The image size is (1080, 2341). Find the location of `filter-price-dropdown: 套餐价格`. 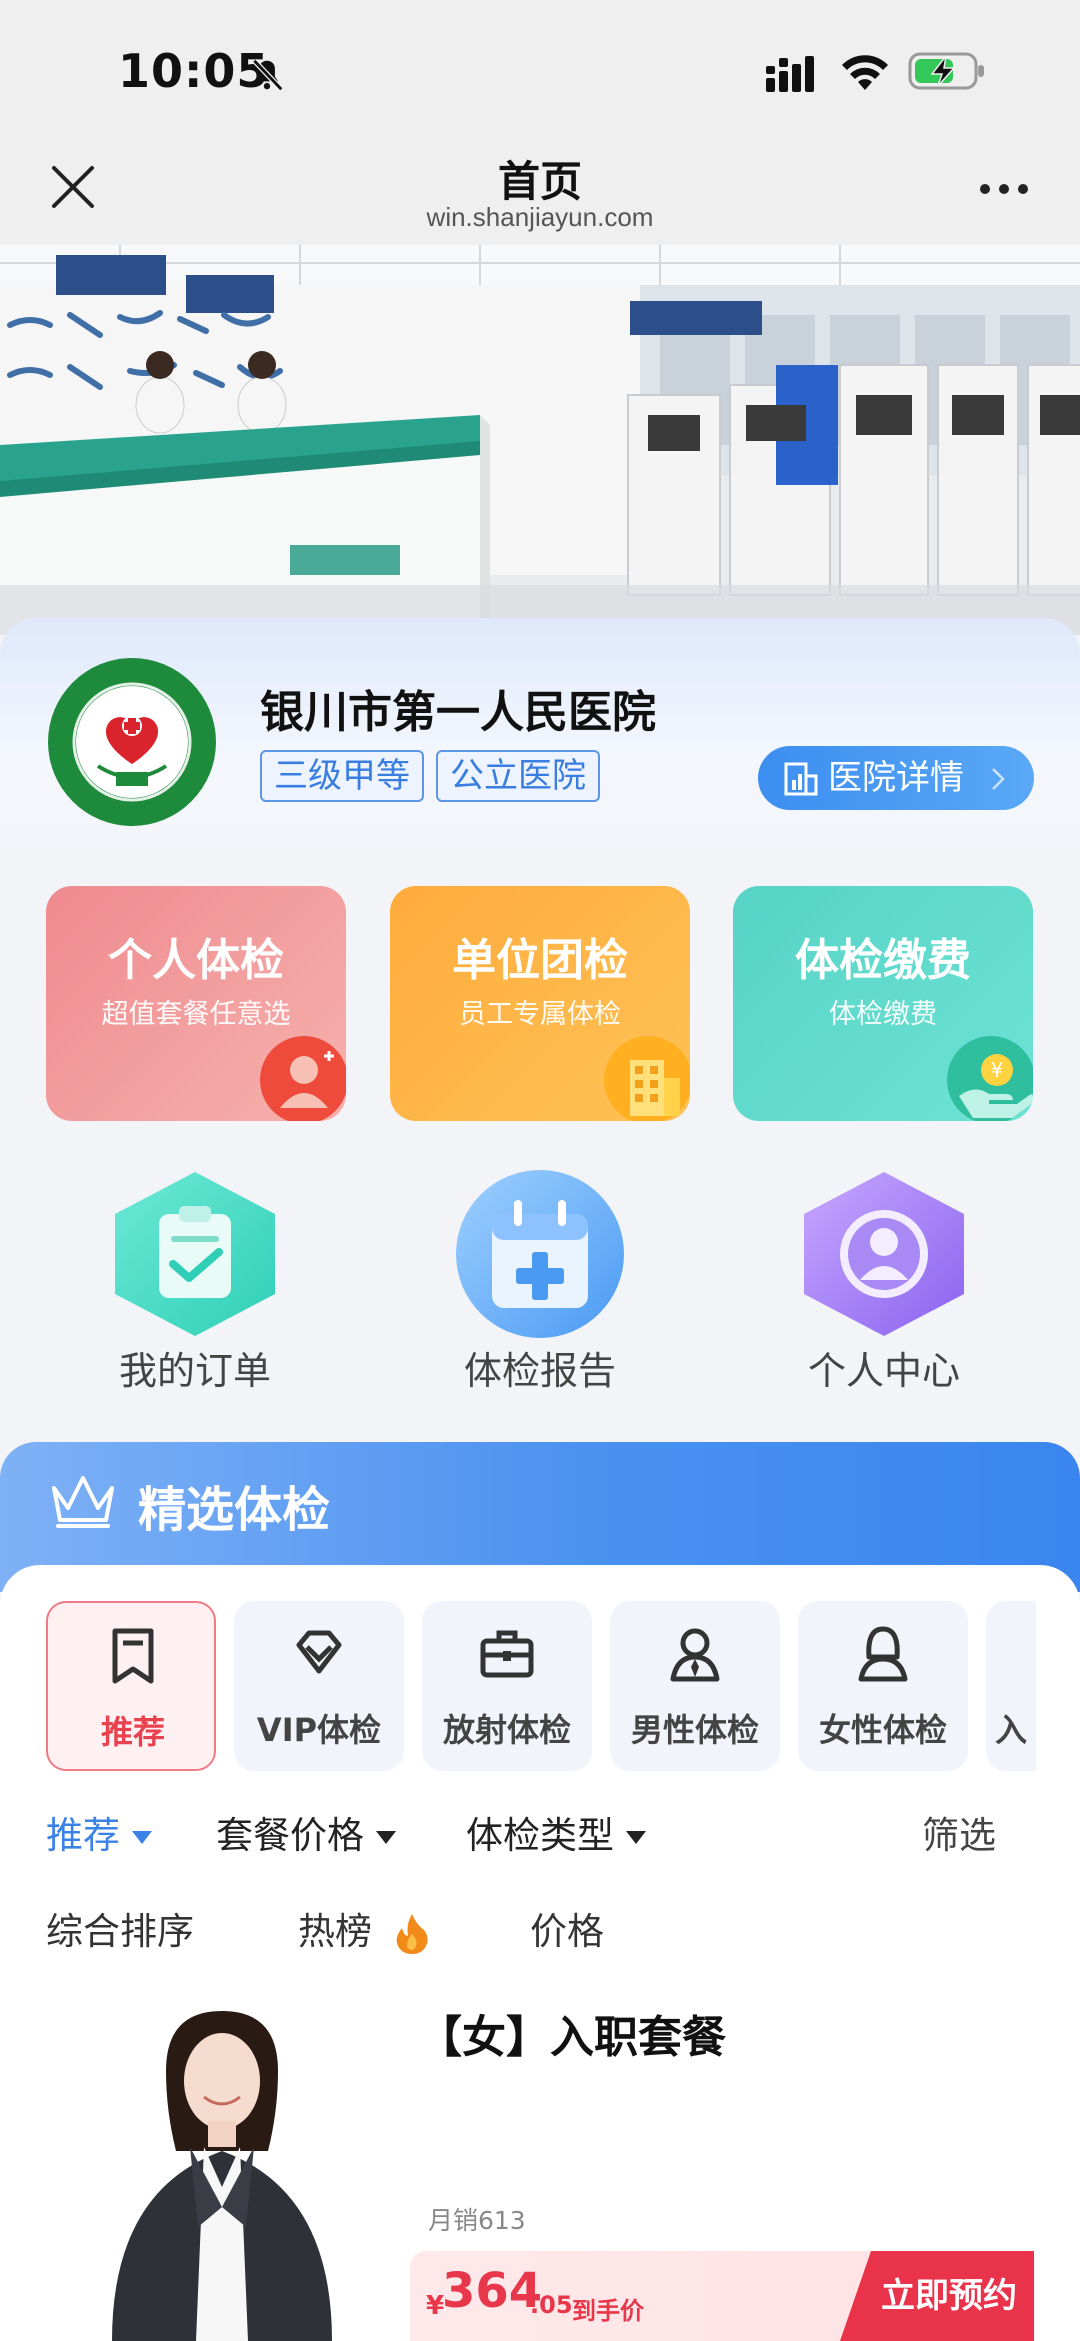

filter-price-dropdown: 套餐价格 is located at coordinates (306, 1832).